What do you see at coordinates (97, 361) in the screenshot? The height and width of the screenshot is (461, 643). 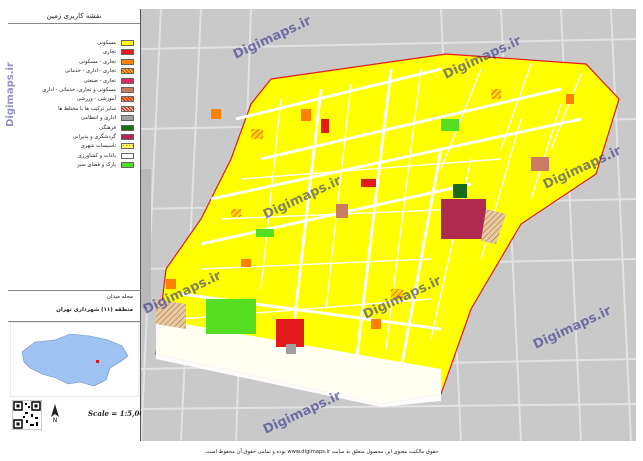 I see `study-area-marker` at bounding box center [97, 361].